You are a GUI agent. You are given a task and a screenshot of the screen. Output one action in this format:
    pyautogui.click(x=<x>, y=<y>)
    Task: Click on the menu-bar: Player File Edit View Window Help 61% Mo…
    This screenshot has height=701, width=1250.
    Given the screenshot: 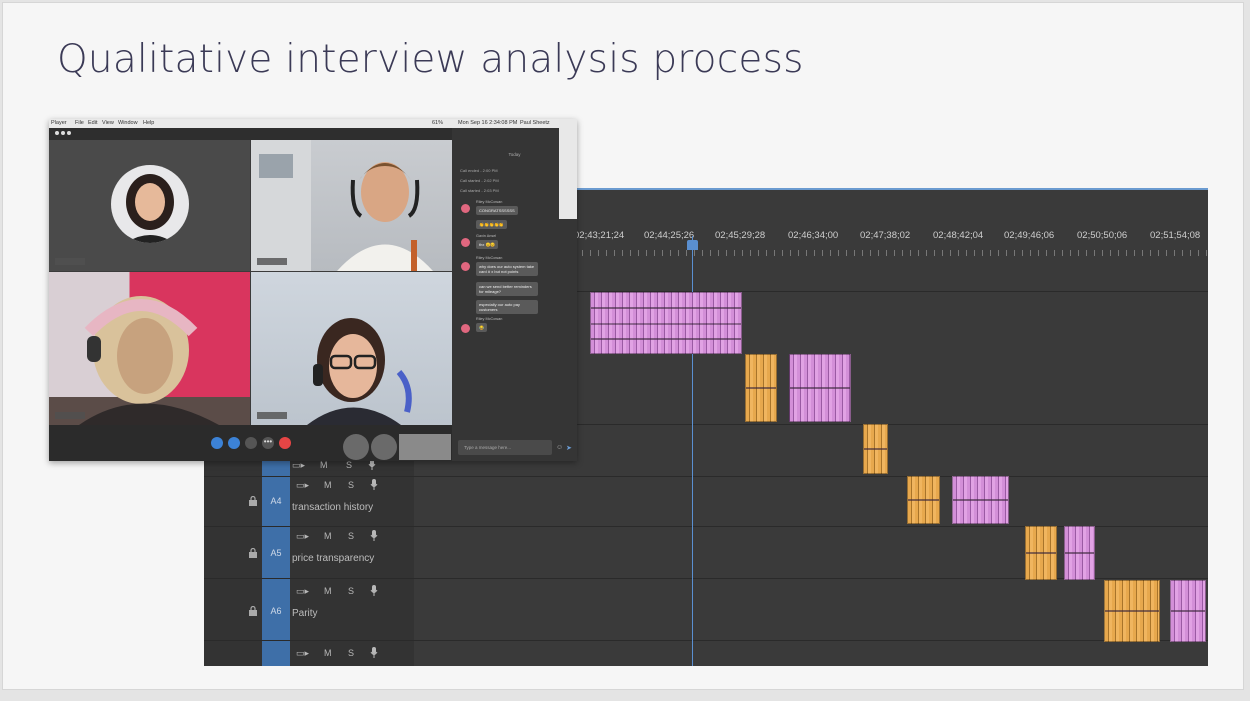 What is the action you would take?
    pyautogui.click(x=313, y=123)
    